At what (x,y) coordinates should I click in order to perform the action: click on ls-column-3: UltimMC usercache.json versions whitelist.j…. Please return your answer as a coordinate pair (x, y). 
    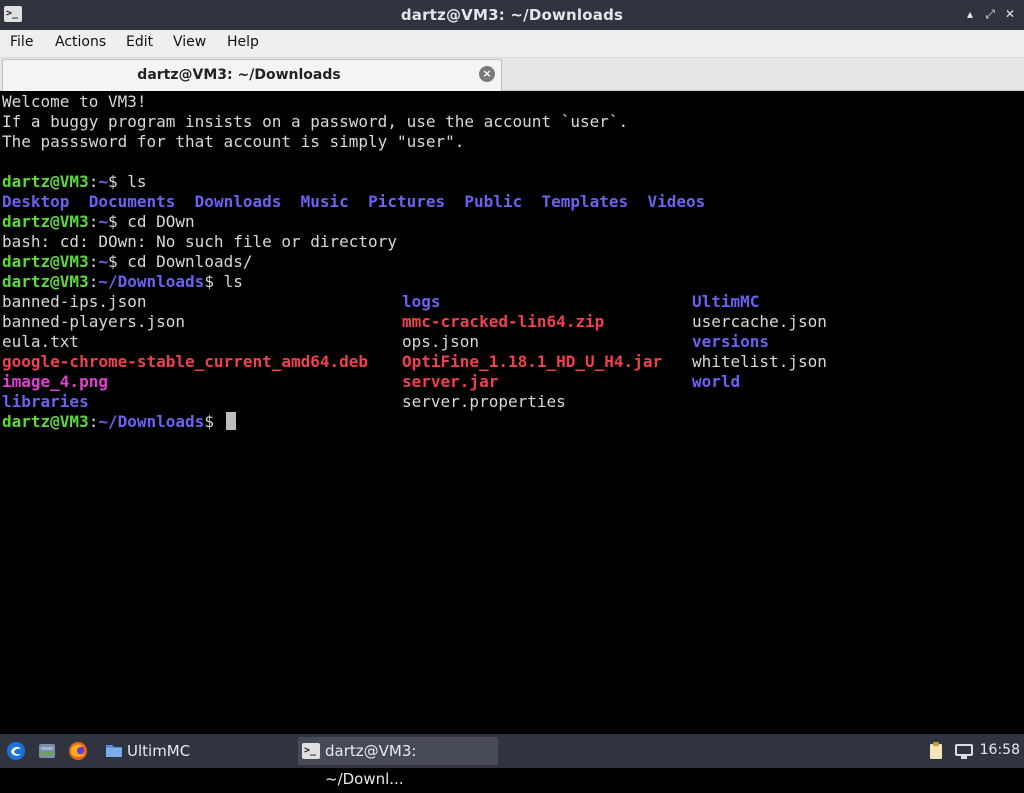
    Looking at the image, I should click on (759, 342).